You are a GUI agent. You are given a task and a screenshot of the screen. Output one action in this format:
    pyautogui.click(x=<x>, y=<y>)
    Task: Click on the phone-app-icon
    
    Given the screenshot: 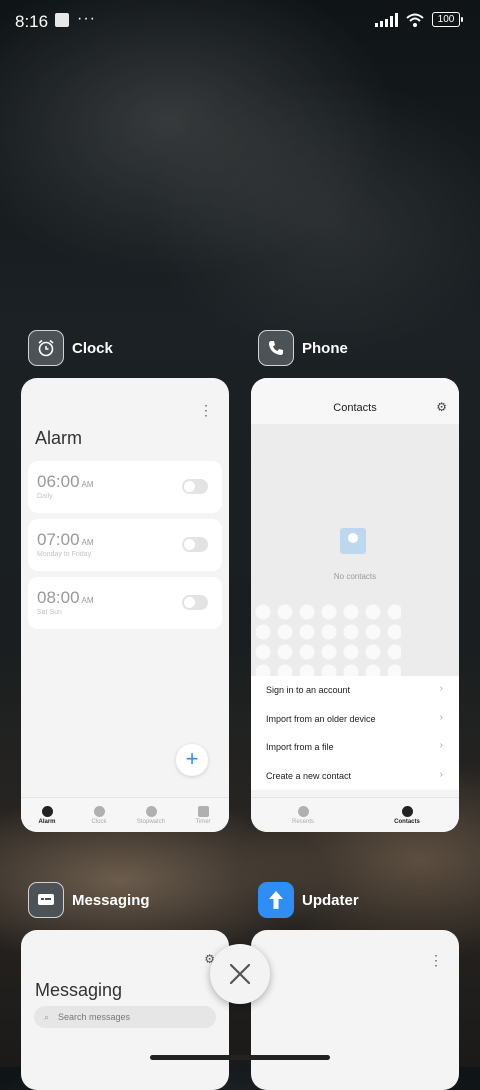 What is the action you would take?
    pyautogui.click(x=276, y=348)
    